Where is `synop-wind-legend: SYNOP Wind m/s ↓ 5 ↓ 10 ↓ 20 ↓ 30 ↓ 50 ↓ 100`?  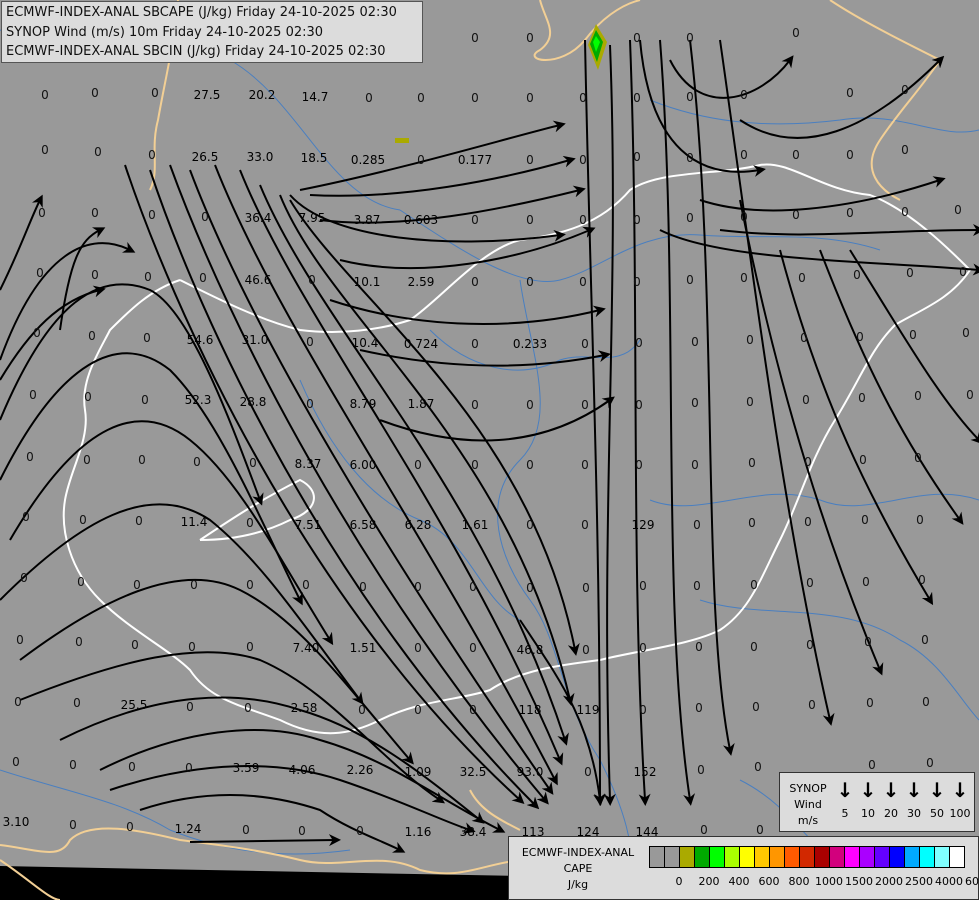 synop-wind-legend: SYNOP Wind m/s ↓ 5 ↓ 10 ↓ 20 ↓ 30 ↓ 50 ↓ 100 is located at coordinates (877, 802).